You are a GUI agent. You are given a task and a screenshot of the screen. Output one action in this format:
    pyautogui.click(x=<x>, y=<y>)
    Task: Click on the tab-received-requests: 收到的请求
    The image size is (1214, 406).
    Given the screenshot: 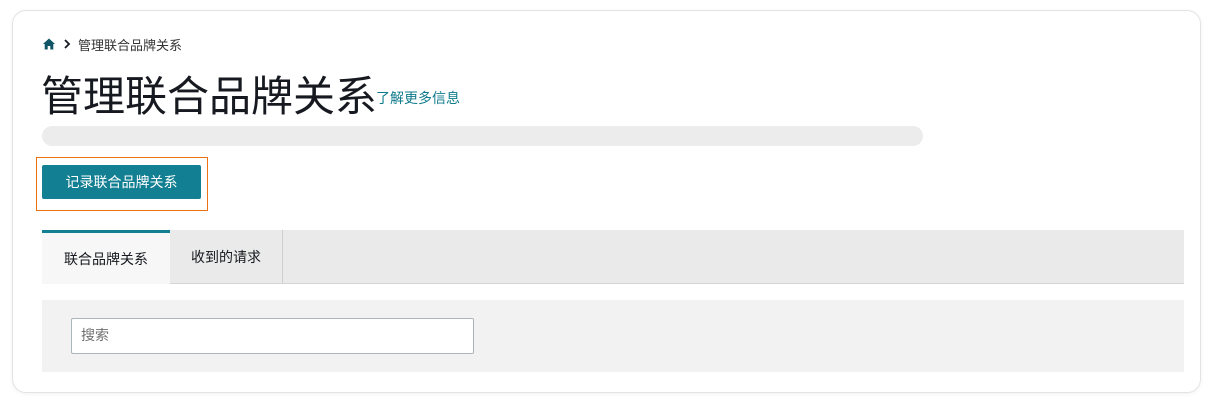 What is the action you would take?
    pyautogui.click(x=226, y=257)
    